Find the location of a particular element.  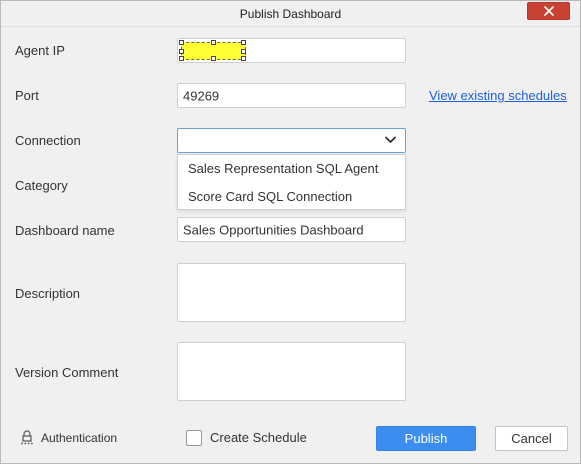

category-label: Category is located at coordinates (41, 185).